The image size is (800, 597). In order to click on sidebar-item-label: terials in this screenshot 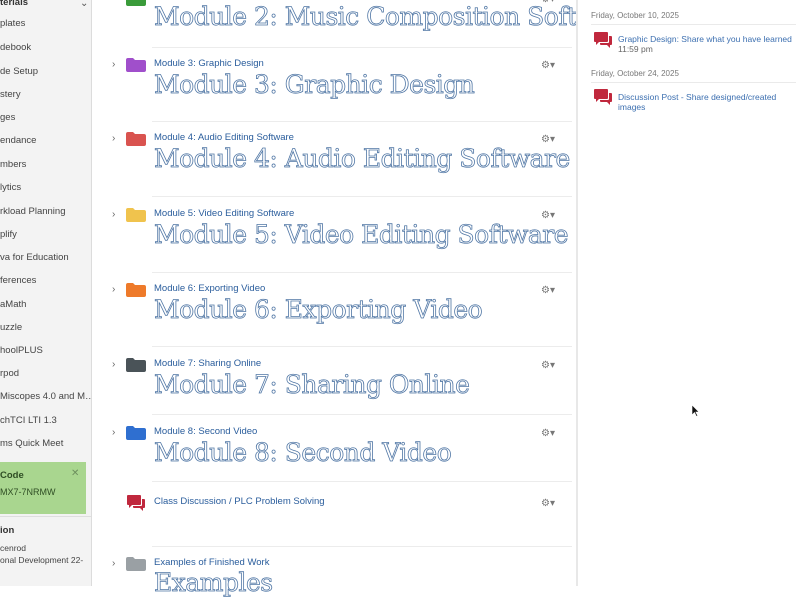, I will do `click(14, 4)`.